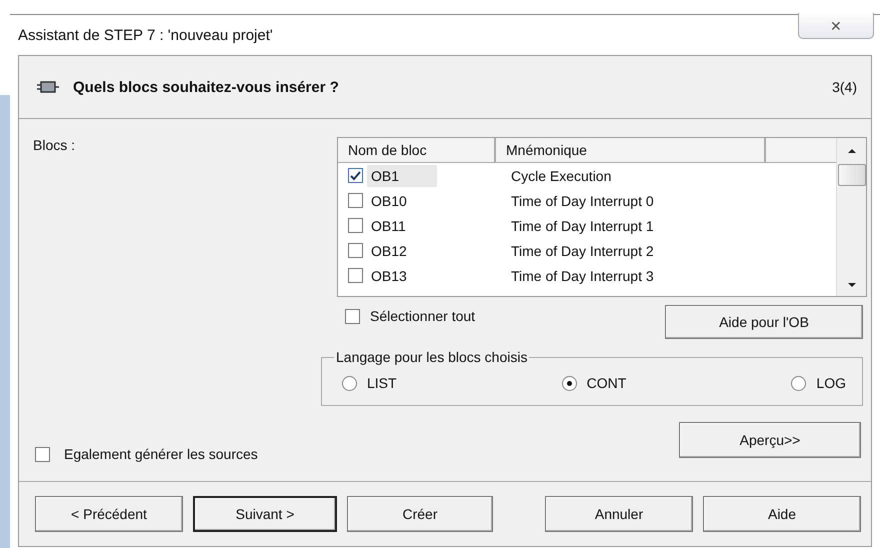 This screenshot has width=886, height=548. Describe the element at coordinates (423, 316) in the screenshot. I see `checkbox-label: Sélectionner tout` at that location.